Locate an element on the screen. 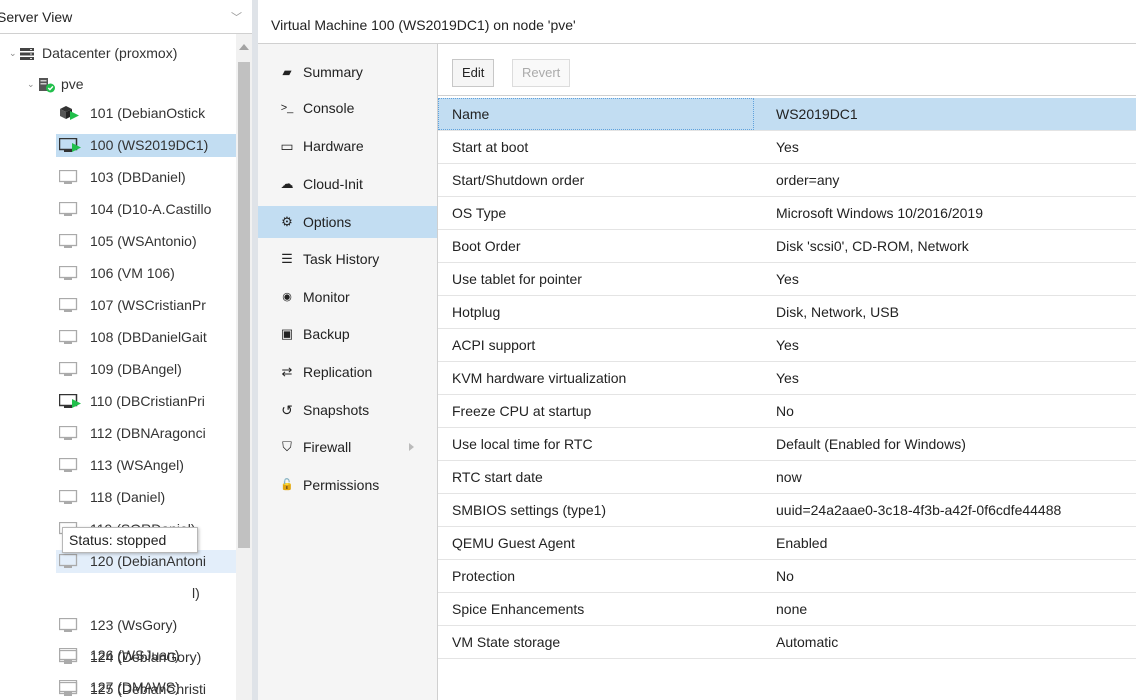 This screenshot has width=1136, height=700. nav-item-hardware: ▭ Hardware is located at coordinates (347, 146).